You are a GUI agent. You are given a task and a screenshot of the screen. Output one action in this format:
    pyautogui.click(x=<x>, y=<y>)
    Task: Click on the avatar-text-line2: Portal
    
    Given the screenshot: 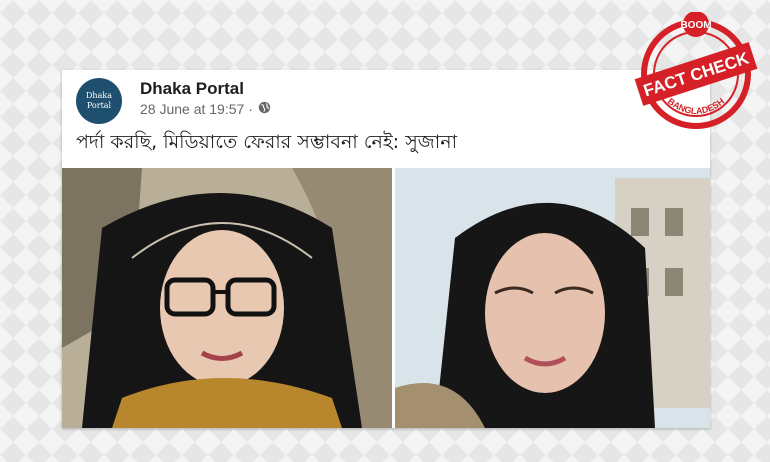 What is the action you would take?
    pyautogui.click(x=99, y=105)
    